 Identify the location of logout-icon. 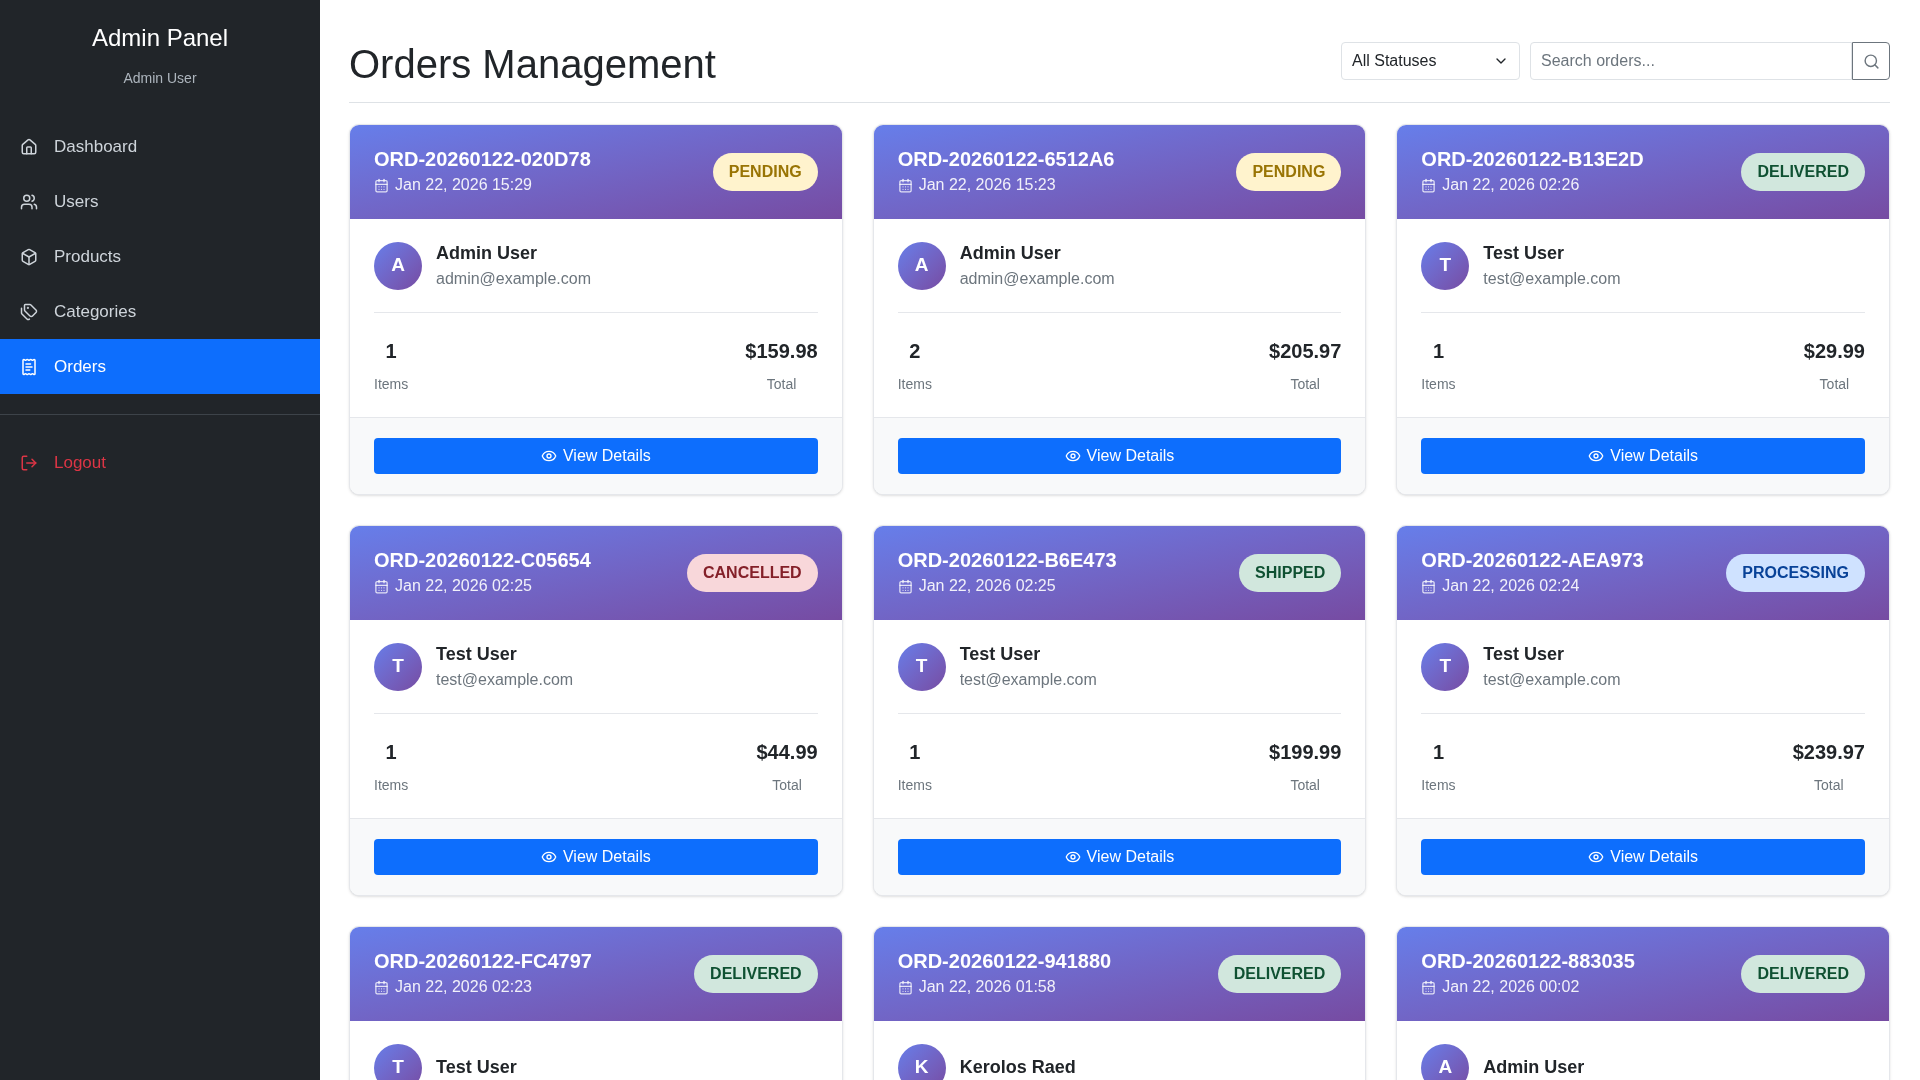
(29, 462).